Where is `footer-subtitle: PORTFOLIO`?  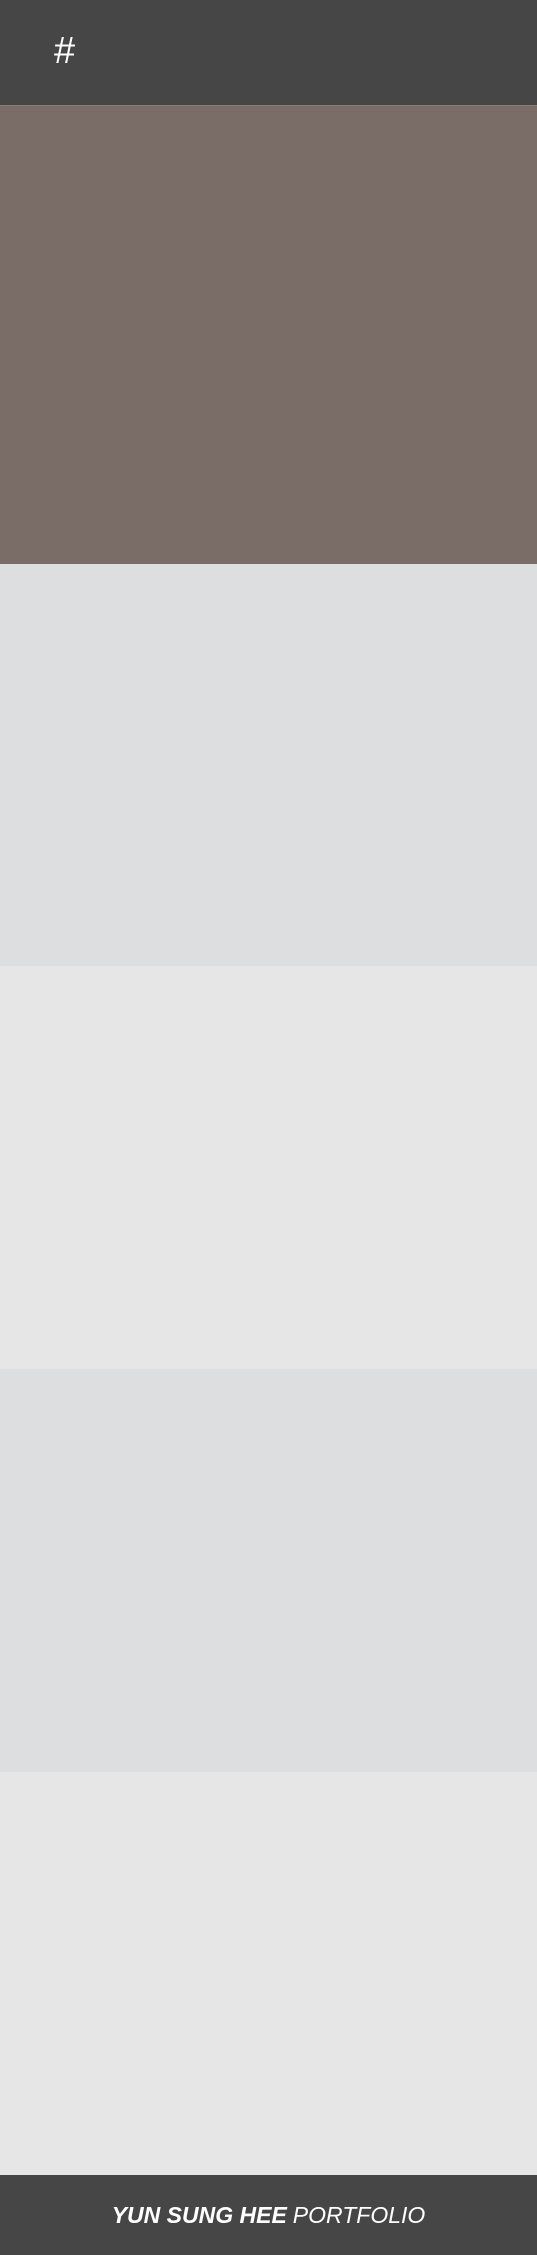 footer-subtitle: PORTFOLIO is located at coordinates (359, 2214).